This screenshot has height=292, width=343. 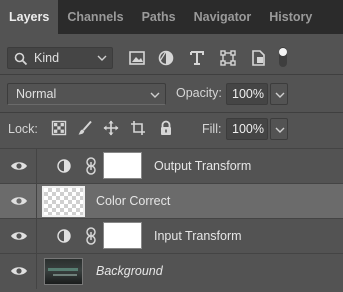 I want to click on adjustment-filter-icon, so click(x=166, y=58).